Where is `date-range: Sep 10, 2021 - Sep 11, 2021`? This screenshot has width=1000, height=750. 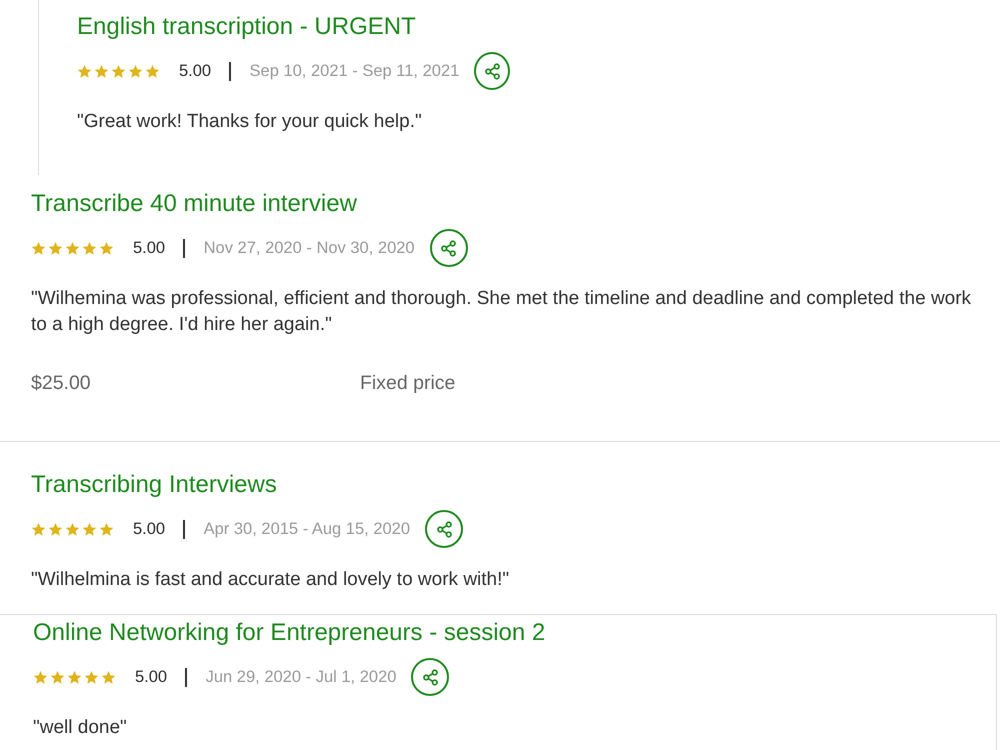 date-range: Sep 10, 2021 - Sep 11, 2021 is located at coordinates (355, 71).